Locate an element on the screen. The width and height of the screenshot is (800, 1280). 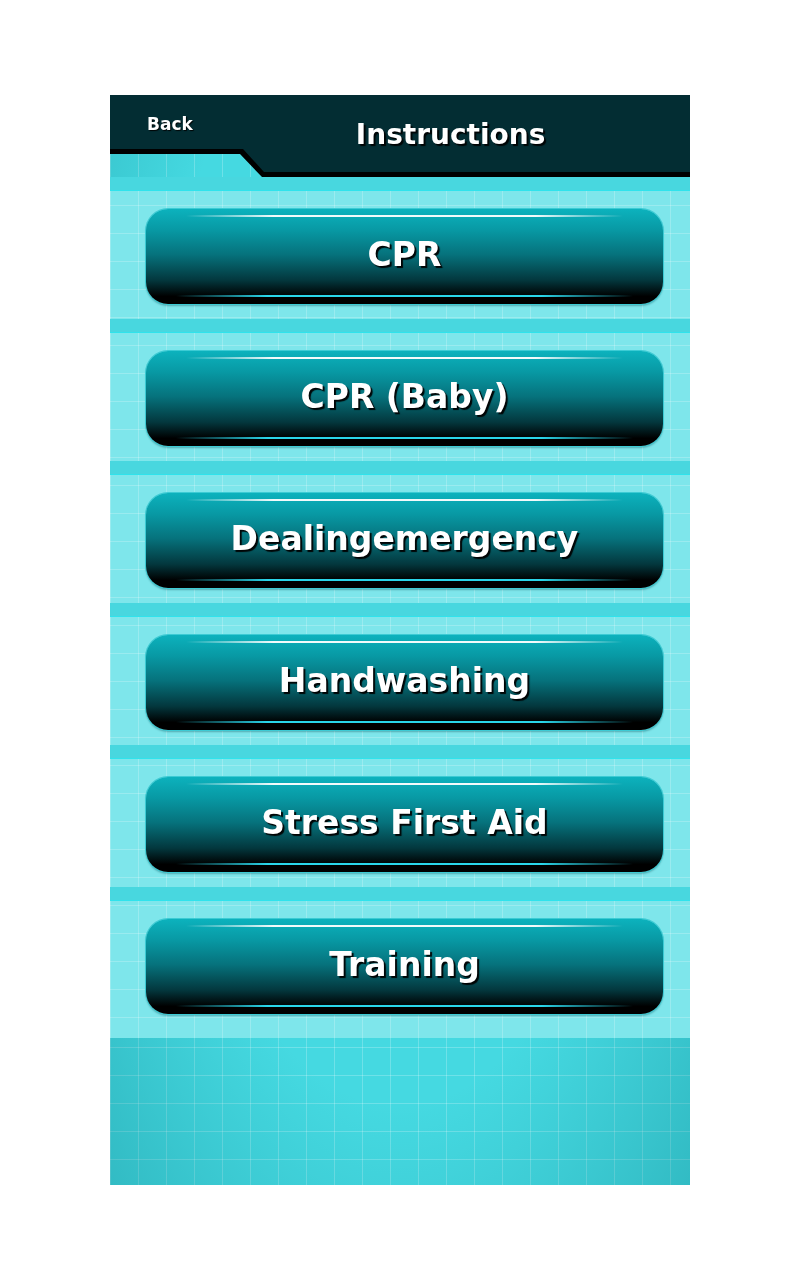
menu-button: Handwashing is located at coordinates (404, 682).